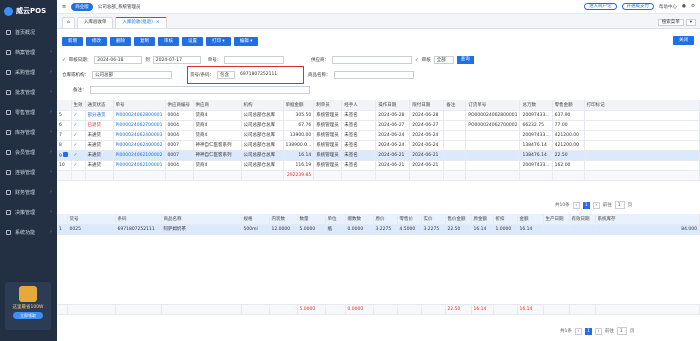 The height and width of the screenshot is (341, 700). I want to click on audit-select: 全部, so click(443, 60).